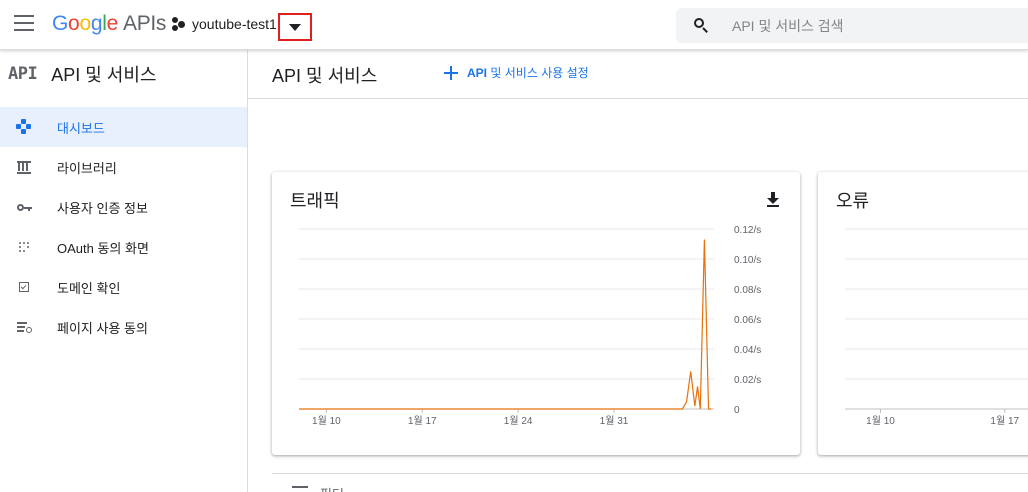 Image resolution: width=1028 pixels, height=492 pixels. Describe the element at coordinates (701, 25) in the screenshot. I see `search-icon` at that location.